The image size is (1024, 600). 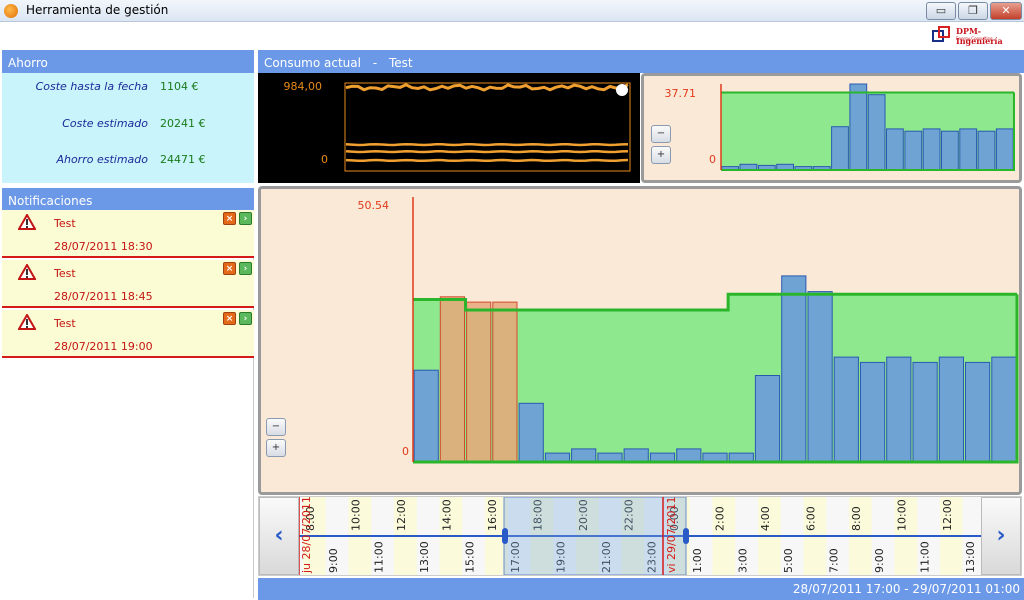 I want to click on timeline-hour-label: 14:00, so click(x=447, y=515).